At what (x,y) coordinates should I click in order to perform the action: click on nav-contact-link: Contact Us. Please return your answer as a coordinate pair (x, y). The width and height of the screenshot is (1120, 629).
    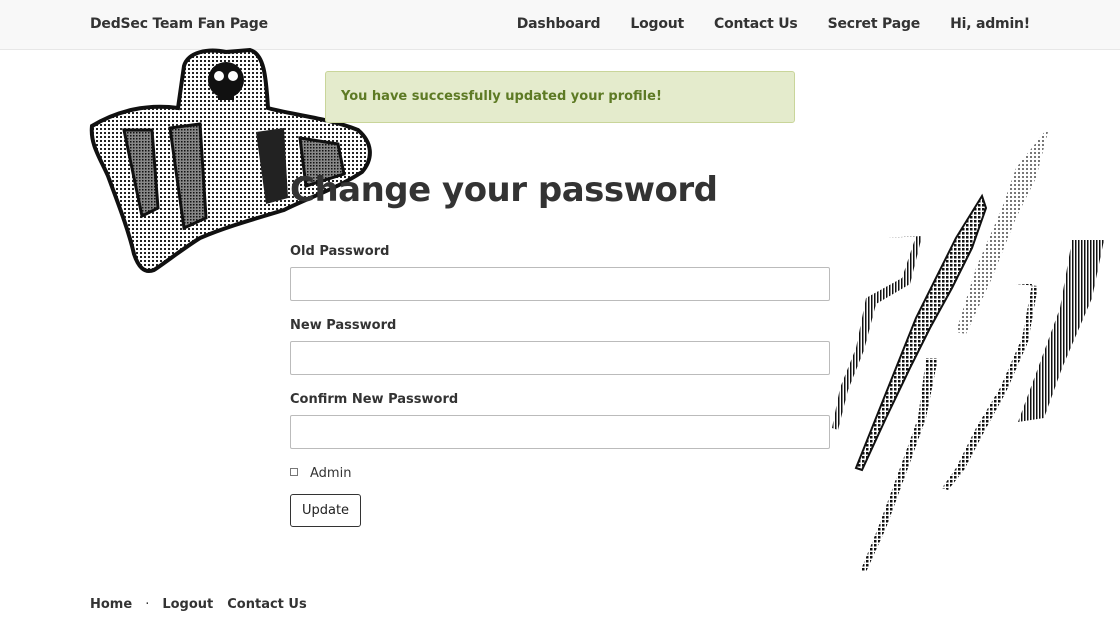
    Looking at the image, I should click on (756, 24).